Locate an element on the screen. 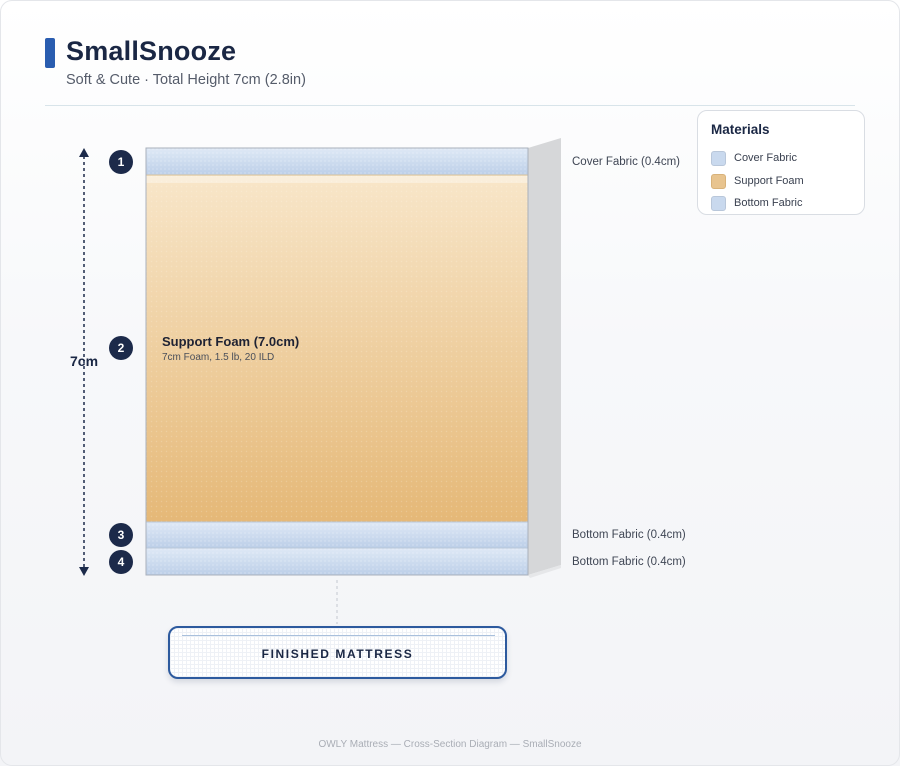  layer-number-badge-3: 3 is located at coordinates (121, 535).